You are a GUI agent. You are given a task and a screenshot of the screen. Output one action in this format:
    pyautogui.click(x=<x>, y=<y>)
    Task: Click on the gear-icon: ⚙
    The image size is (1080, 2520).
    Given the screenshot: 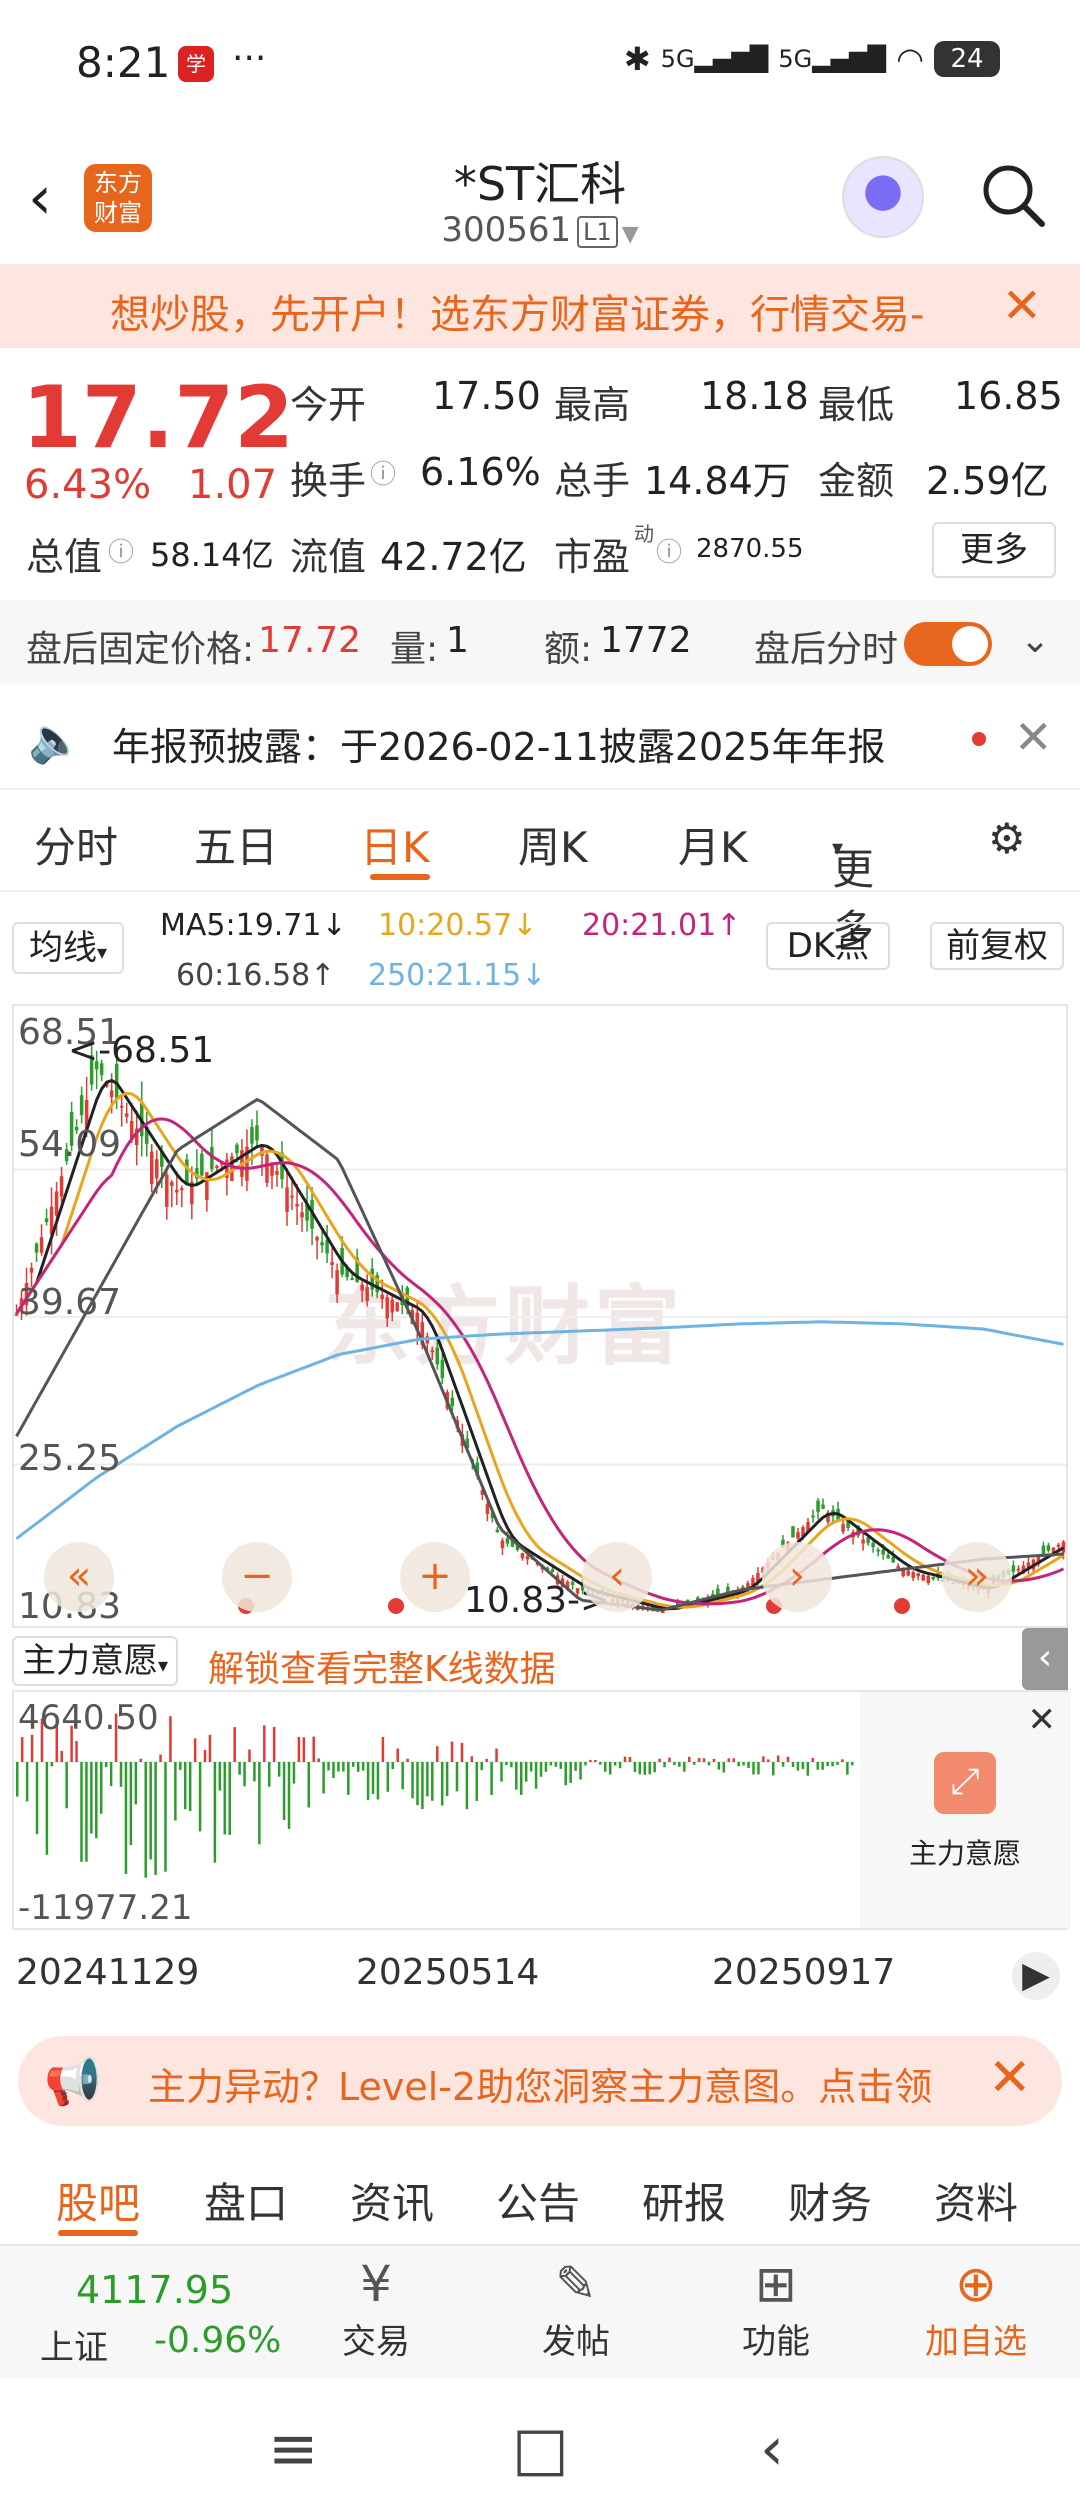 What is the action you would take?
    pyautogui.click(x=1007, y=838)
    